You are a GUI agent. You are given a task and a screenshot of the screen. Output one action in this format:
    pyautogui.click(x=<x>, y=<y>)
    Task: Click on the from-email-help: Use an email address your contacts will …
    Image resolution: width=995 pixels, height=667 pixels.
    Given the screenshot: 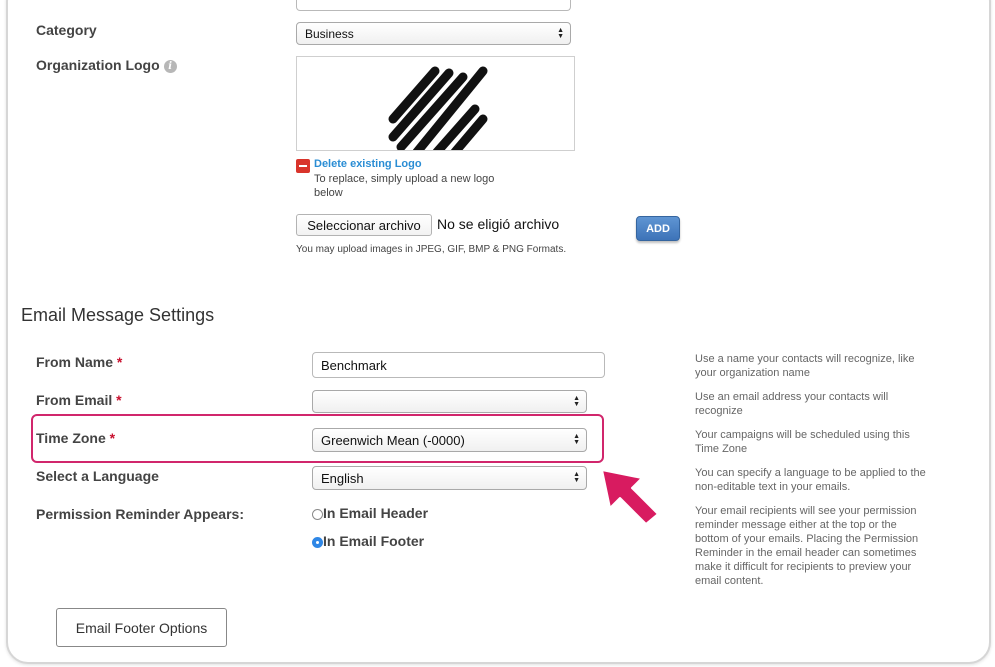 What is the action you would take?
    pyautogui.click(x=792, y=404)
    